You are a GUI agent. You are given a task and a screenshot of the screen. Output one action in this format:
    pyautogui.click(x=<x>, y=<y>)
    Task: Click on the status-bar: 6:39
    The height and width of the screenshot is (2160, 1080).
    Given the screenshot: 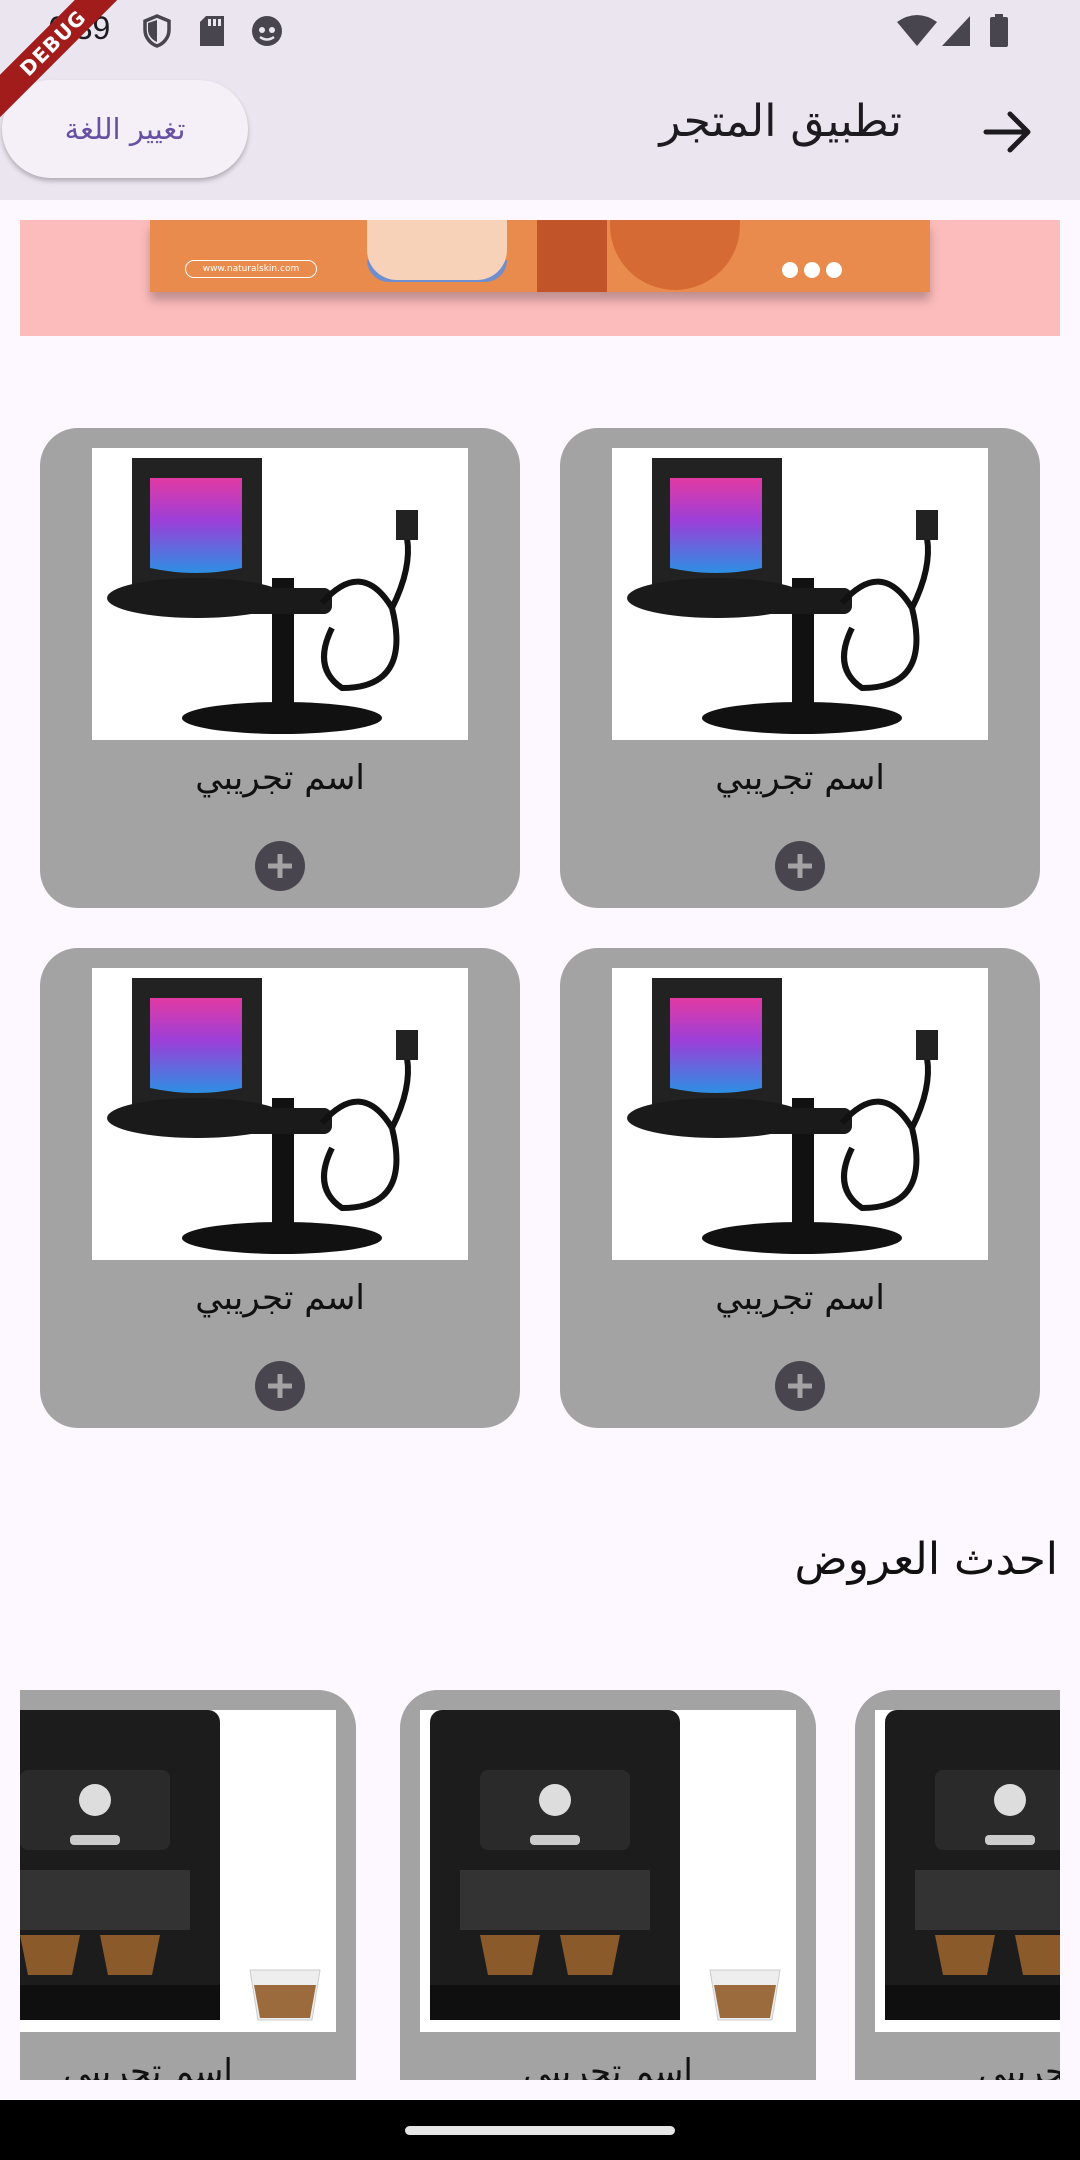 What is the action you would take?
    pyautogui.click(x=540, y=31)
    